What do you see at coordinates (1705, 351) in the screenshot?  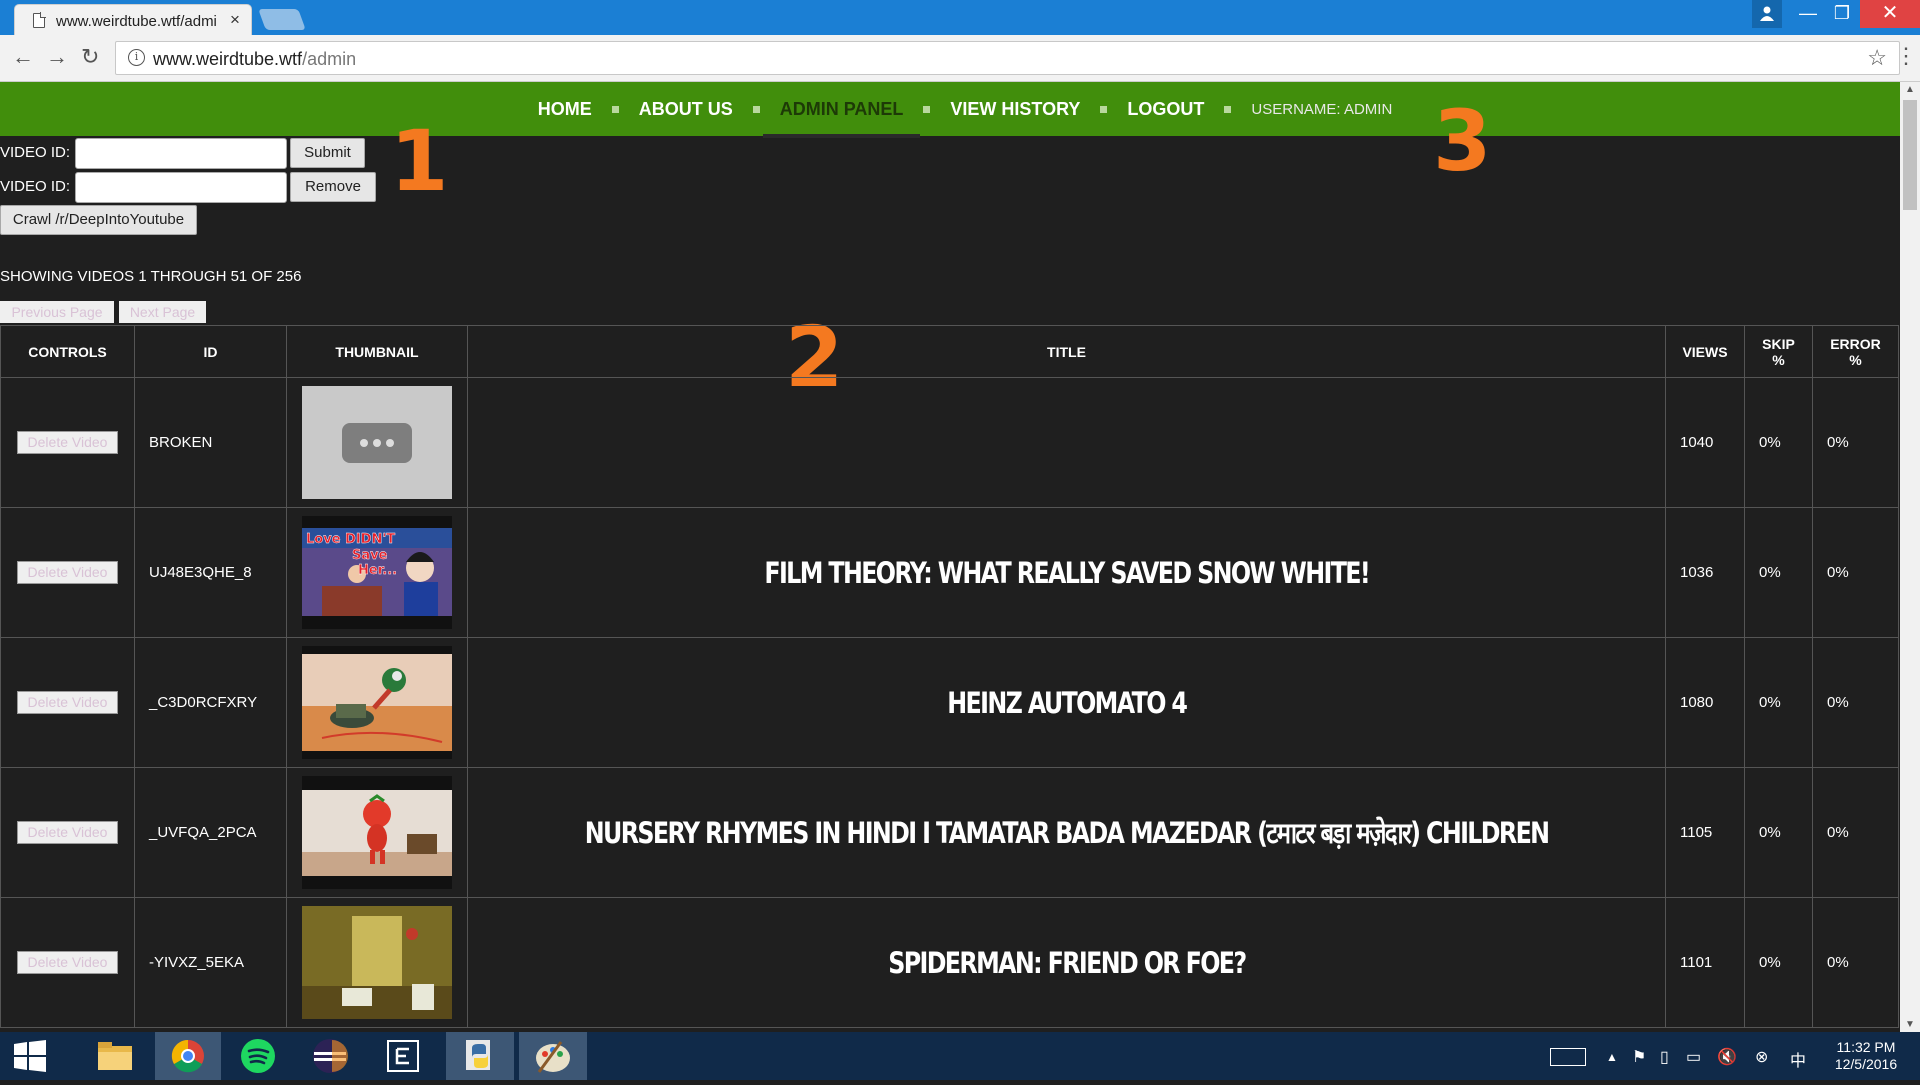 I see `header-views: VIEWS` at bounding box center [1705, 351].